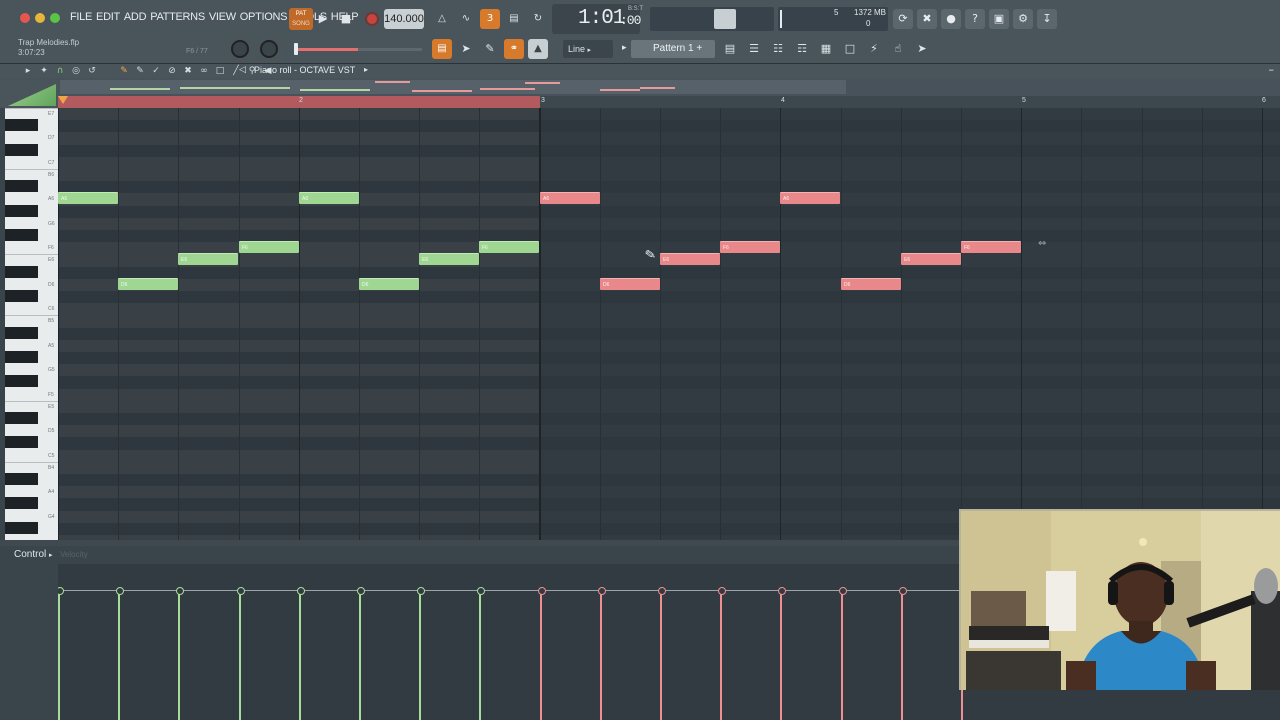 The width and height of the screenshot is (1280, 720). I want to click on menu-view: VIEW, so click(222, 17).